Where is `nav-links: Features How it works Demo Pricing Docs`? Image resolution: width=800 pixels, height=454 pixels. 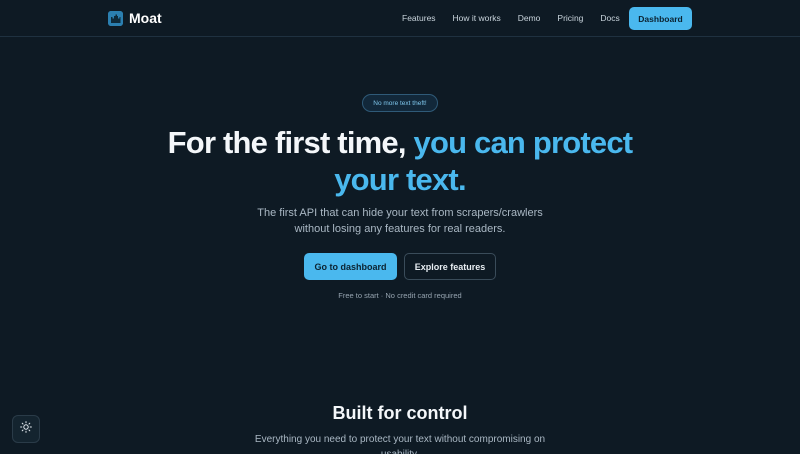
nav-links: Features How it works Demo Pricing Docs is located at coordinates (519, 18).